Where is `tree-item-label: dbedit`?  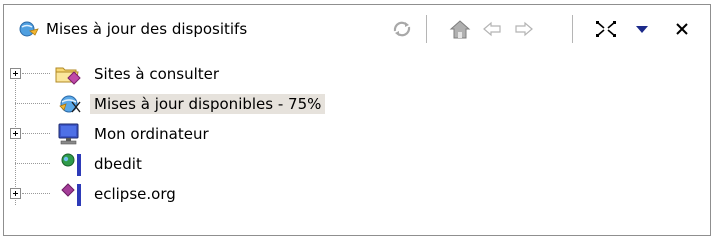
tree-item-label: dbedit is located at coordinates (118, 164).